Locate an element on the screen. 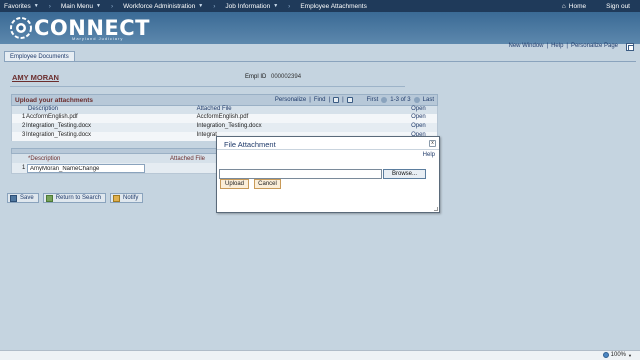  grid-range: 1-3 of 3 is located at coordinates (400, 100).